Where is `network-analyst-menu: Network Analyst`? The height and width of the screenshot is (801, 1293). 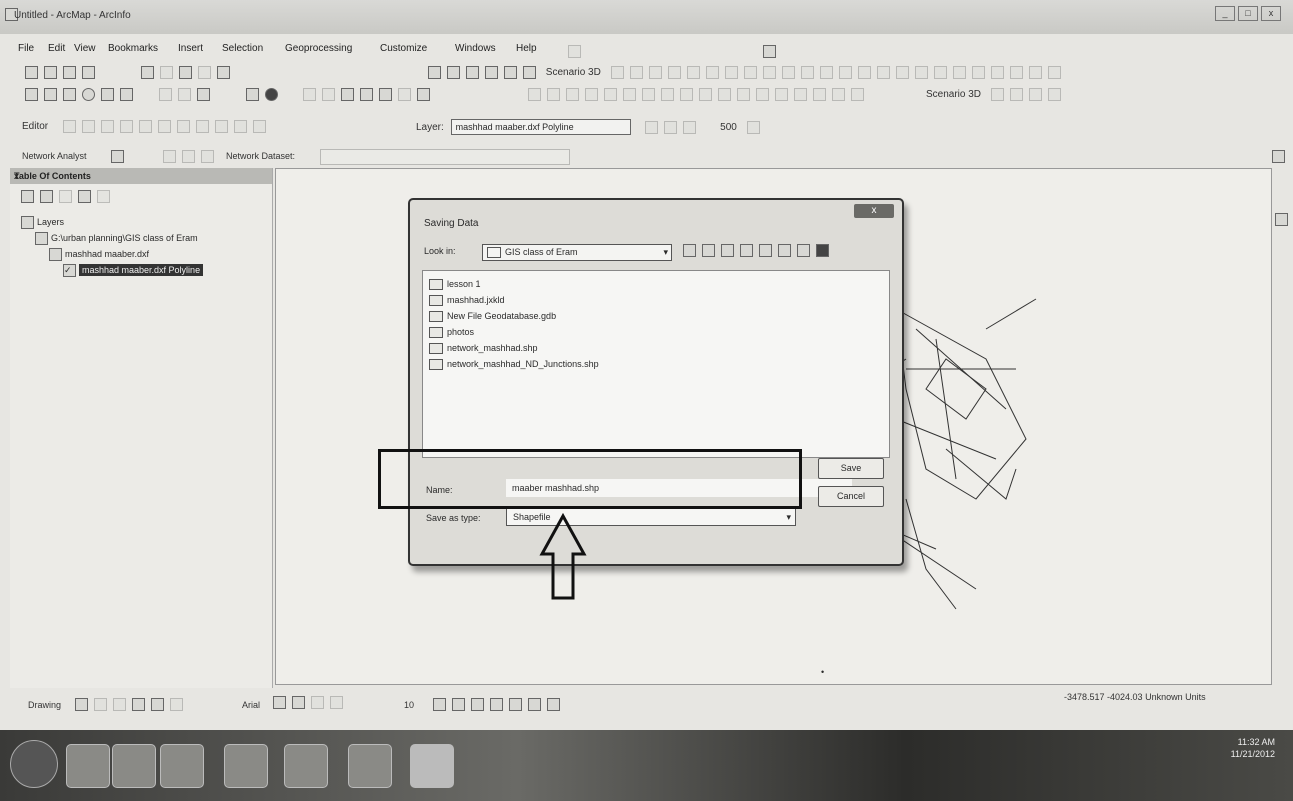
network-analyst-menu: Network Analyst is located at coordinates (54, 156).